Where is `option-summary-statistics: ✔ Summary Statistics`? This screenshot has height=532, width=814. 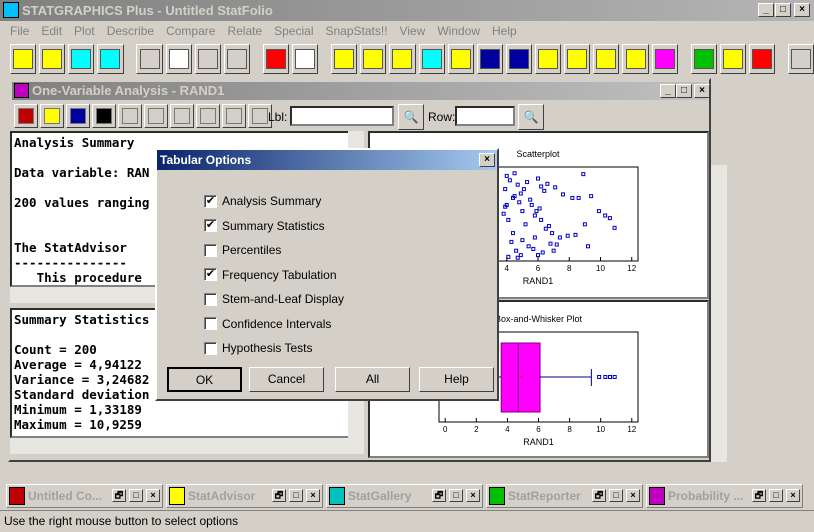 option-summary-statistics: ✔ Summary Statistics is located at coordinates (264, 226).